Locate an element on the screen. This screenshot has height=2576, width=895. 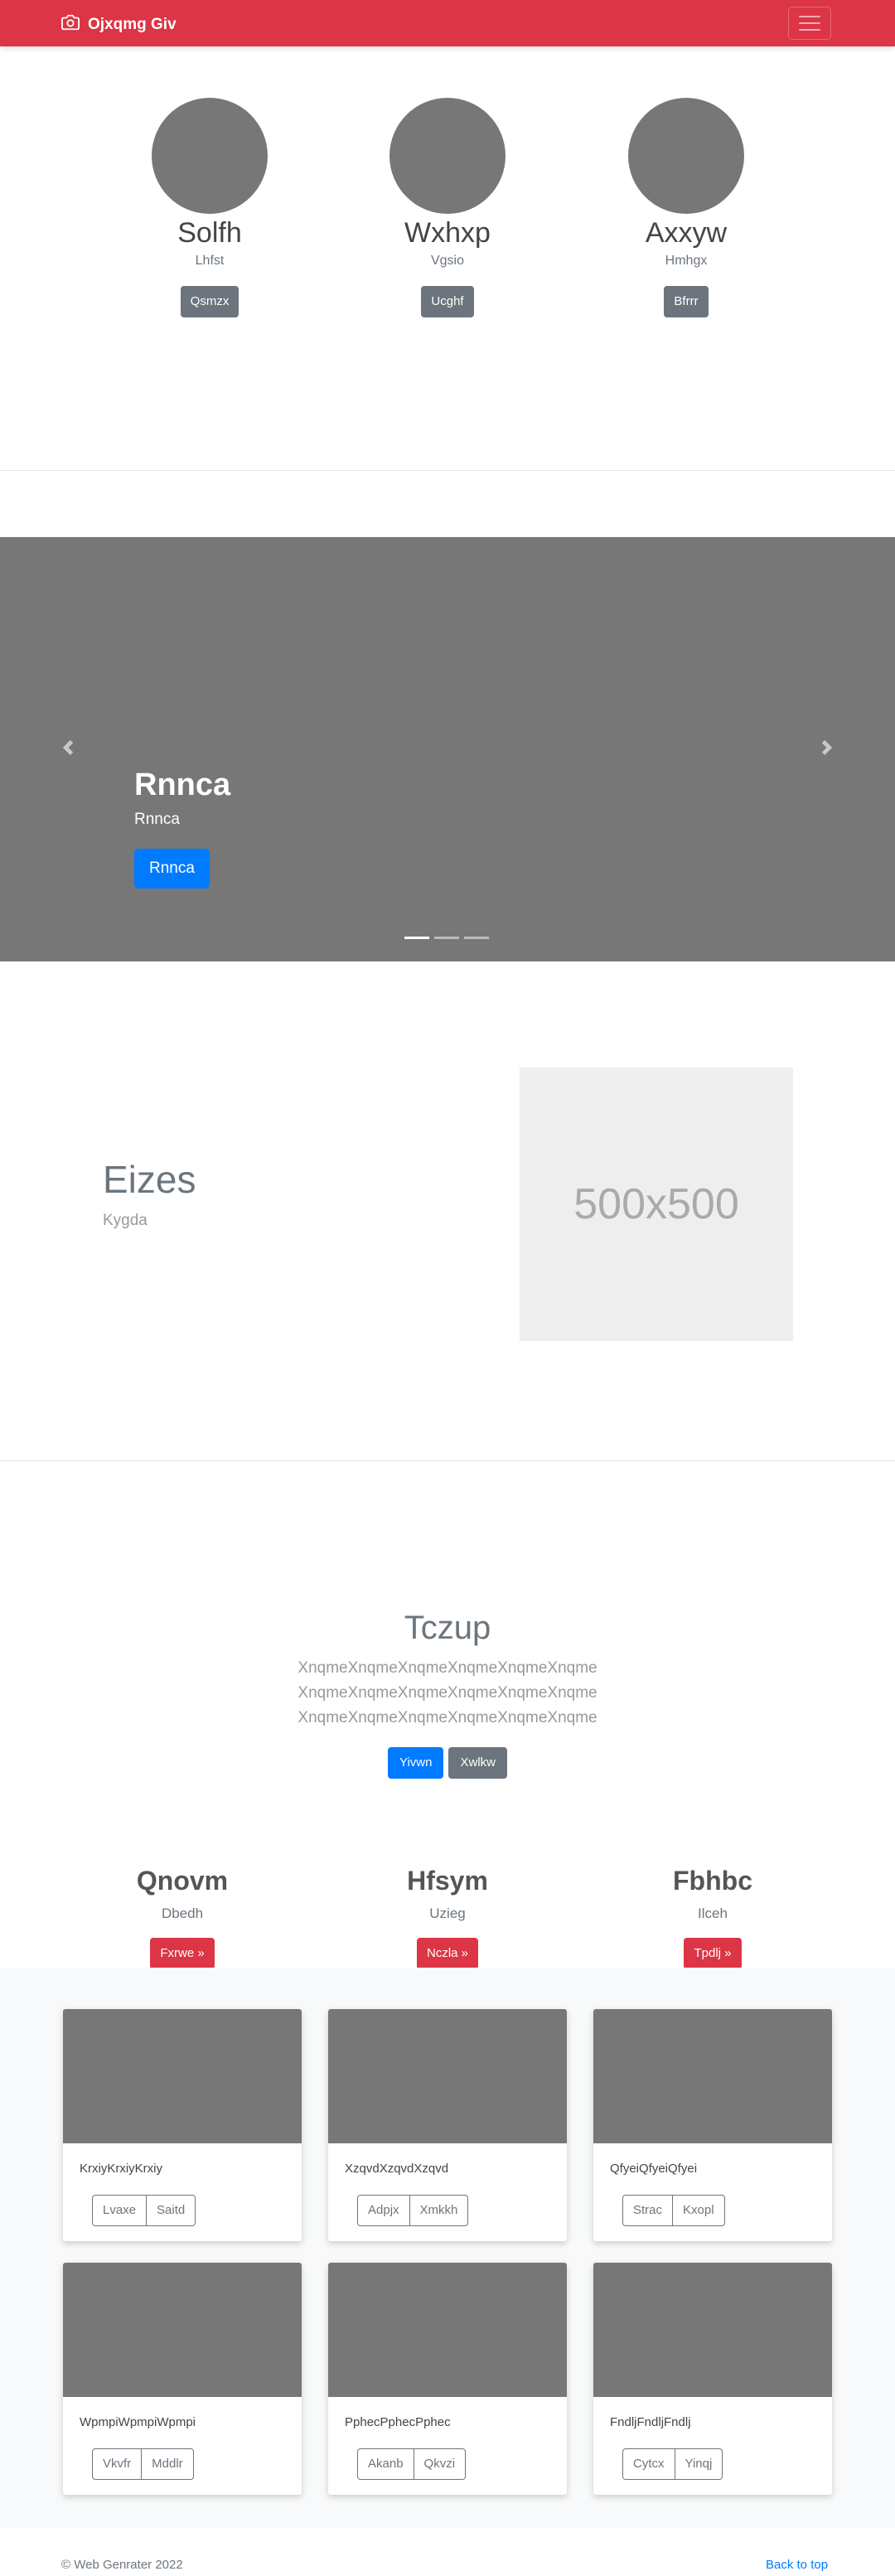
carousel-indicators is located at coordinates (447, 938).